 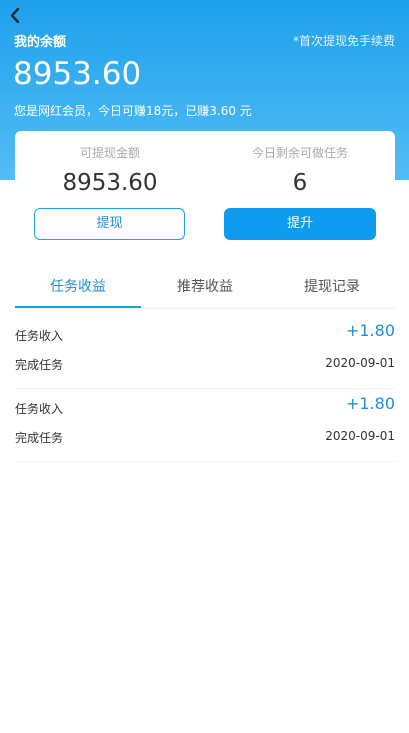 I want to click on free-withdraw-note: *首次提现免手续费, so click(x=343, y=41).